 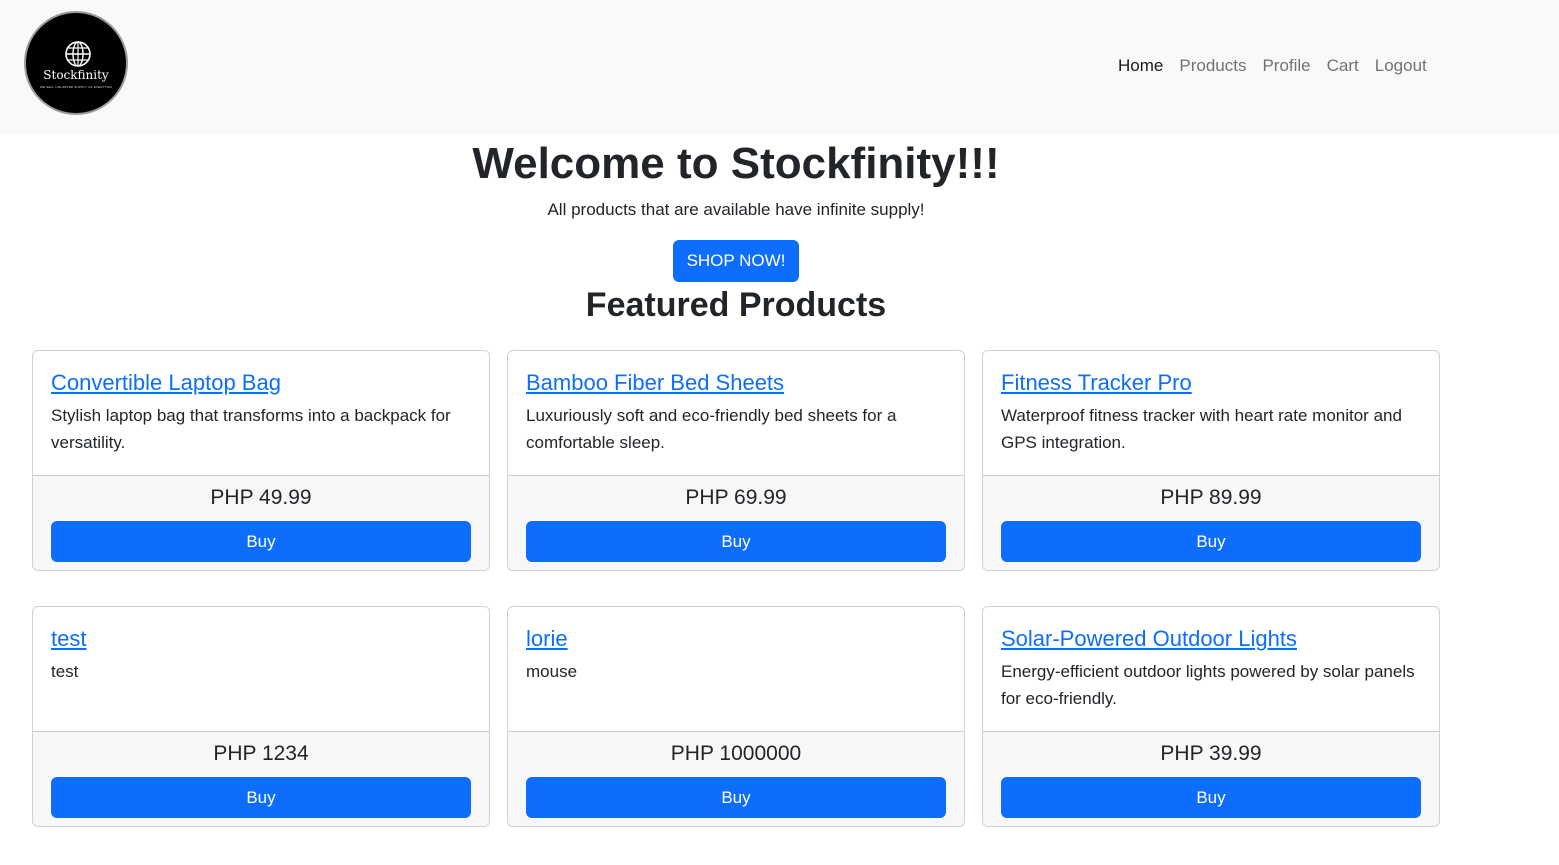 What do you see at coordinates (166, 383) in the screenshot?
I see `product-title-link: Convertible Laptop Bag` at bounding box center [166, 383].